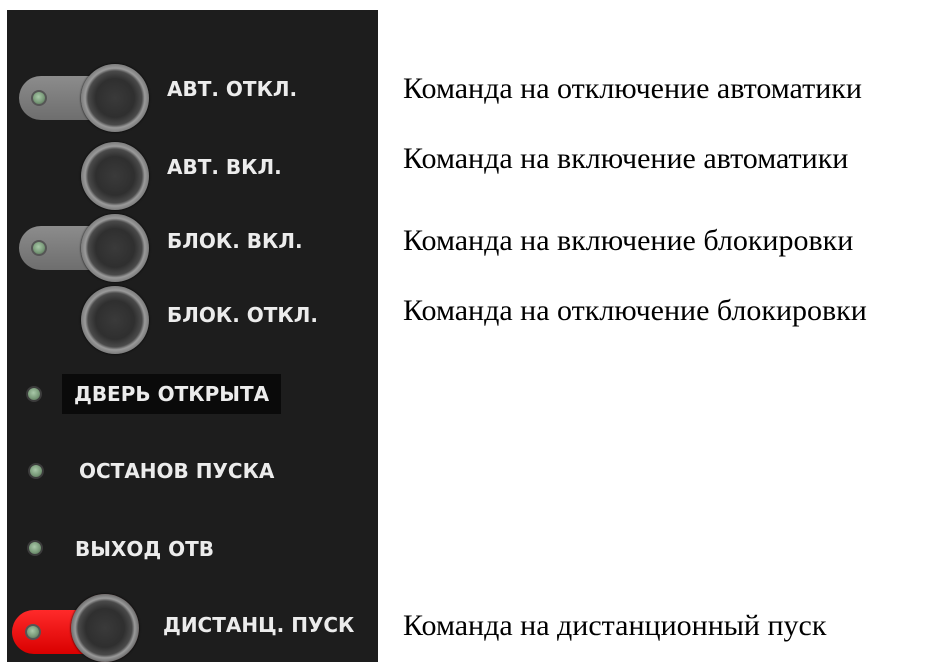 The image size is (930, 662). What do you see at coordinates (115, 320) in the screenshot?
I see `block-off-button` at bounding box center [115, 320].